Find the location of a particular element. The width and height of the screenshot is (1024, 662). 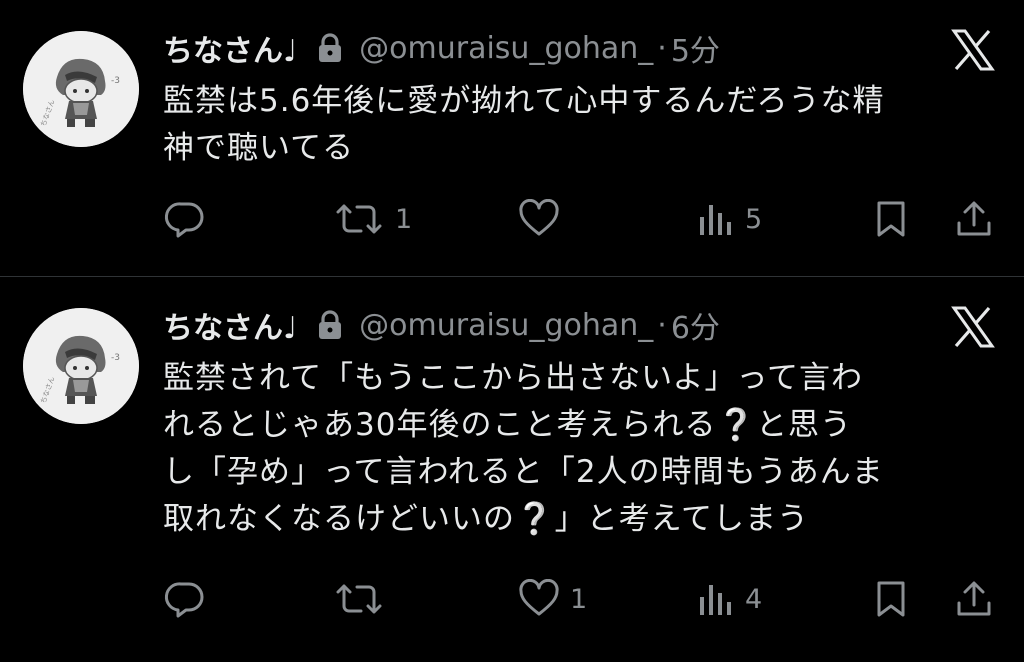

action-bar: 1 5 is located at coordinates (512, 219).